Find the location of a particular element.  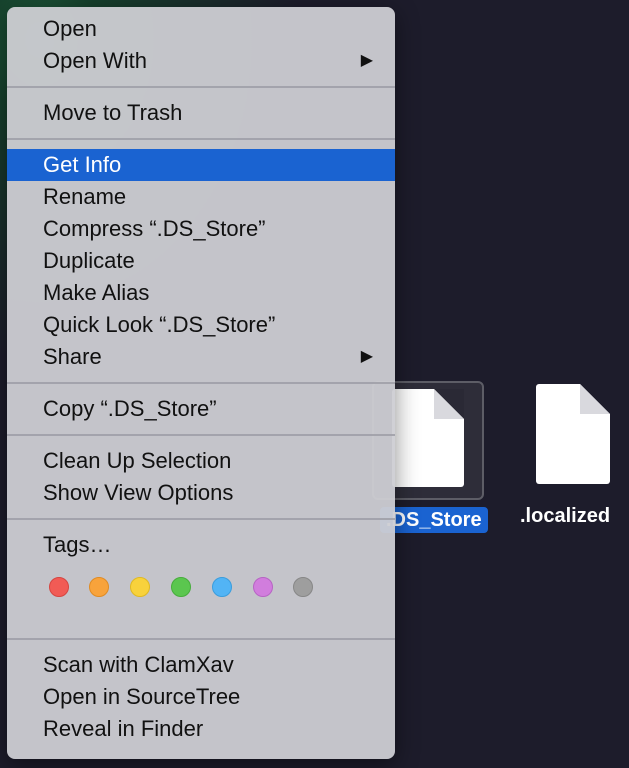

file-label-localized: .localized is located at coordinates (565, 516).